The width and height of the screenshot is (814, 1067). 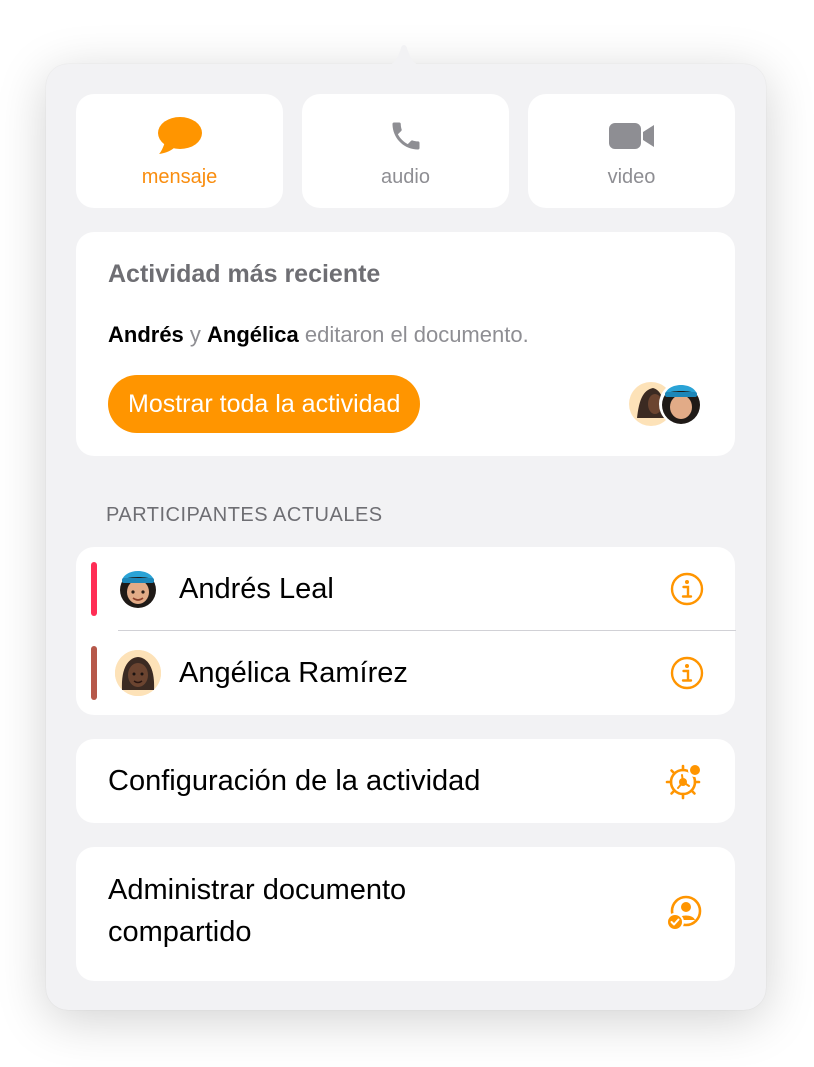 I want to click on memoji-avatars-icon, so click(x=666, y=404).